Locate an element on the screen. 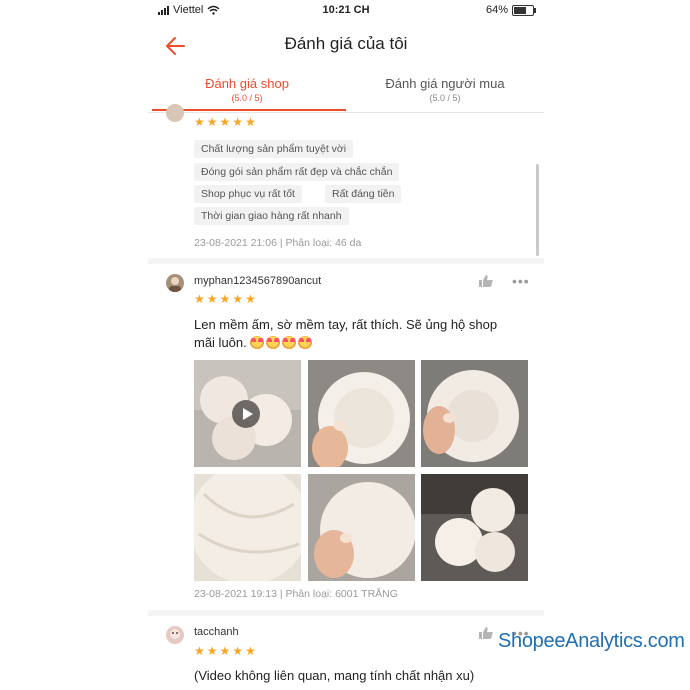 The height and width of the screenshot is (690, 690). page-header: Đánh giá của tôi is located at coordinates (346, 46).